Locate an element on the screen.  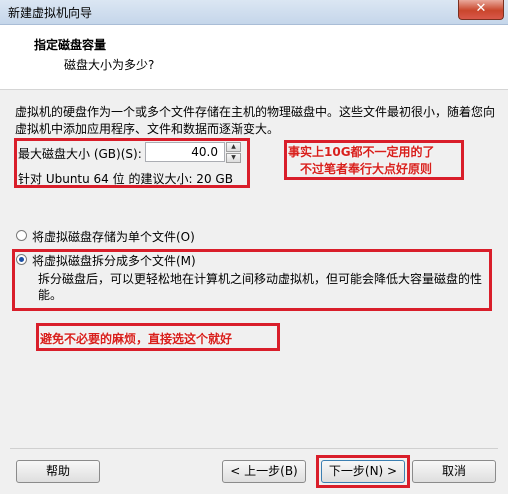
note-1-line-1: 事实上10G都不一定用的了 is located at coordinates (361, 152).